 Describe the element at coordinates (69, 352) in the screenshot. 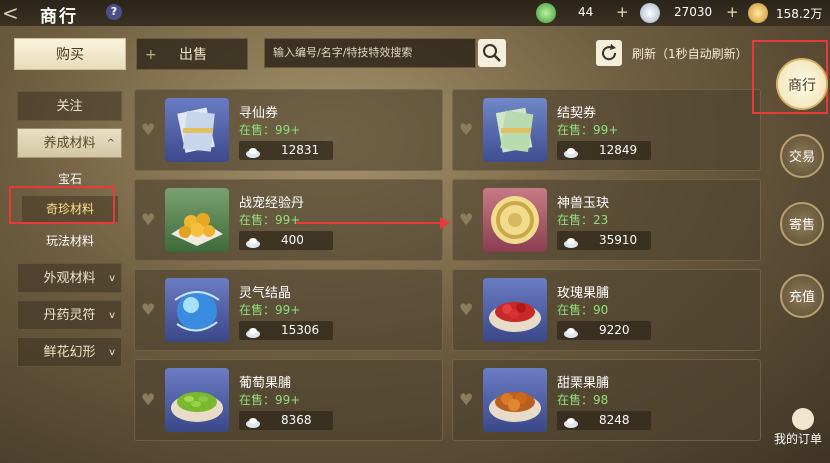

I see `category-flowers: 鲜花幻形 v` at that location.